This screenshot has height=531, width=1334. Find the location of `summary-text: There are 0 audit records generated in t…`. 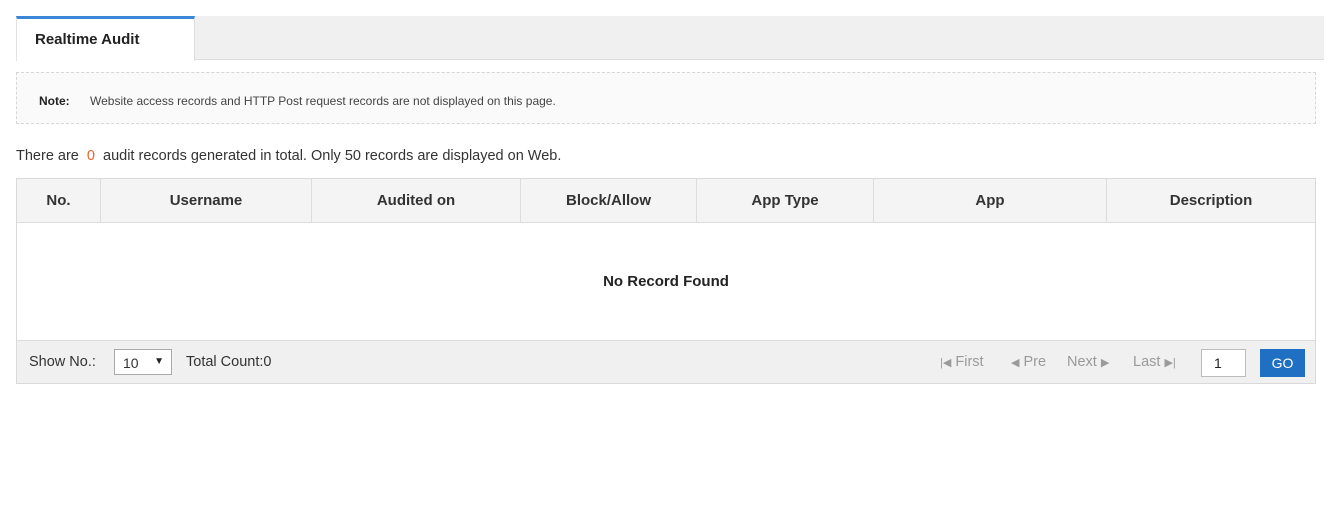

summary-text: There are 0 audit records generated in t… is located at coordinates (288, 156).